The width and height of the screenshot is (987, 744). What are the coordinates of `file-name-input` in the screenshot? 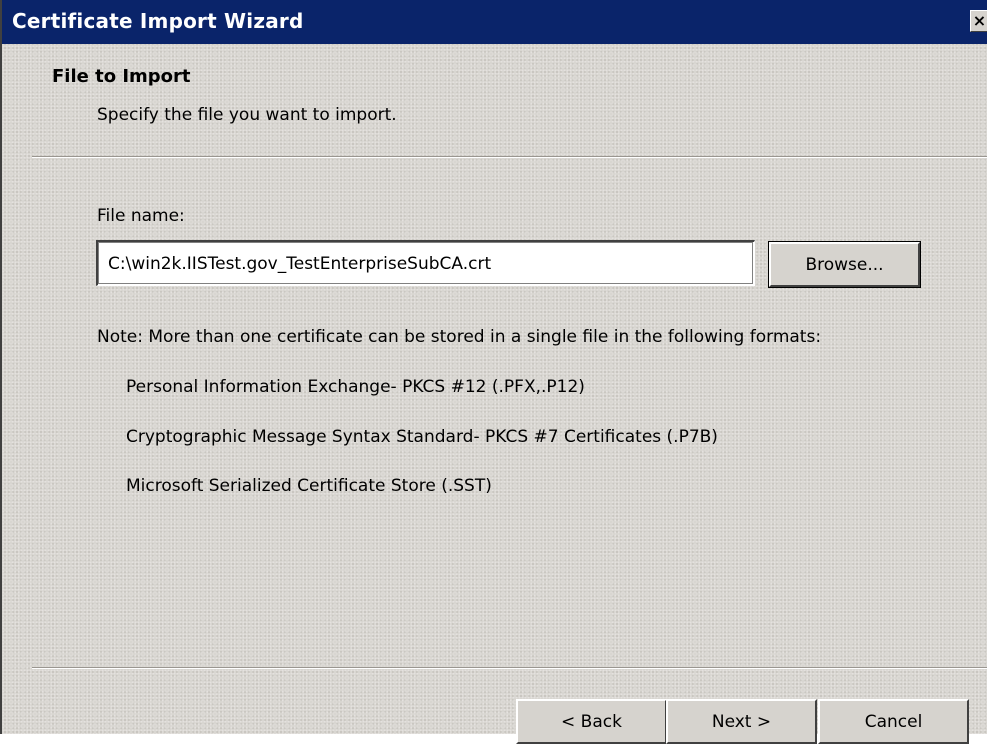 It's located at (425, 263).